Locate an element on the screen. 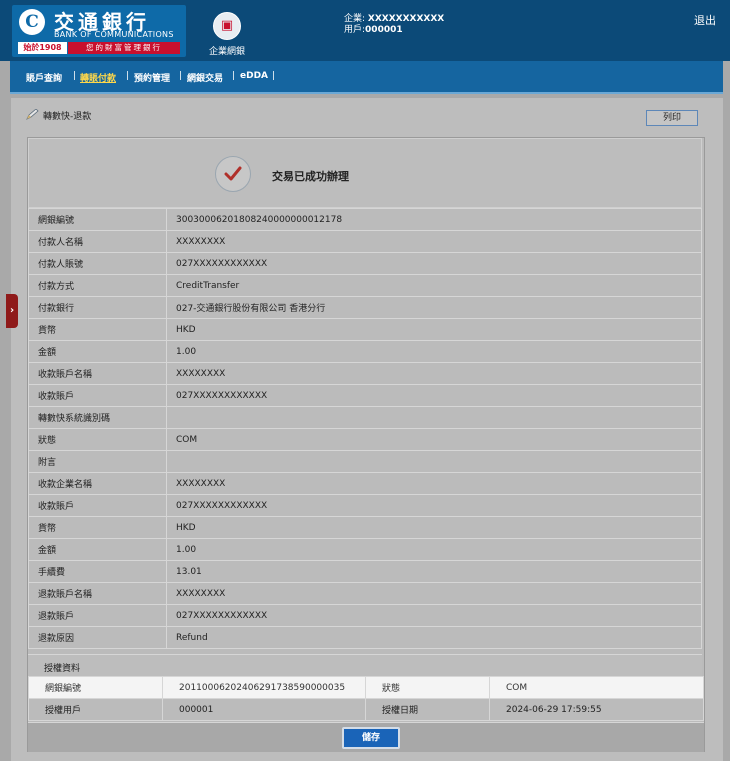 The height and width of the screenshot is (761, 730). table-row: 付款方式 CreditTransfer is located at coordinates (365, 285).